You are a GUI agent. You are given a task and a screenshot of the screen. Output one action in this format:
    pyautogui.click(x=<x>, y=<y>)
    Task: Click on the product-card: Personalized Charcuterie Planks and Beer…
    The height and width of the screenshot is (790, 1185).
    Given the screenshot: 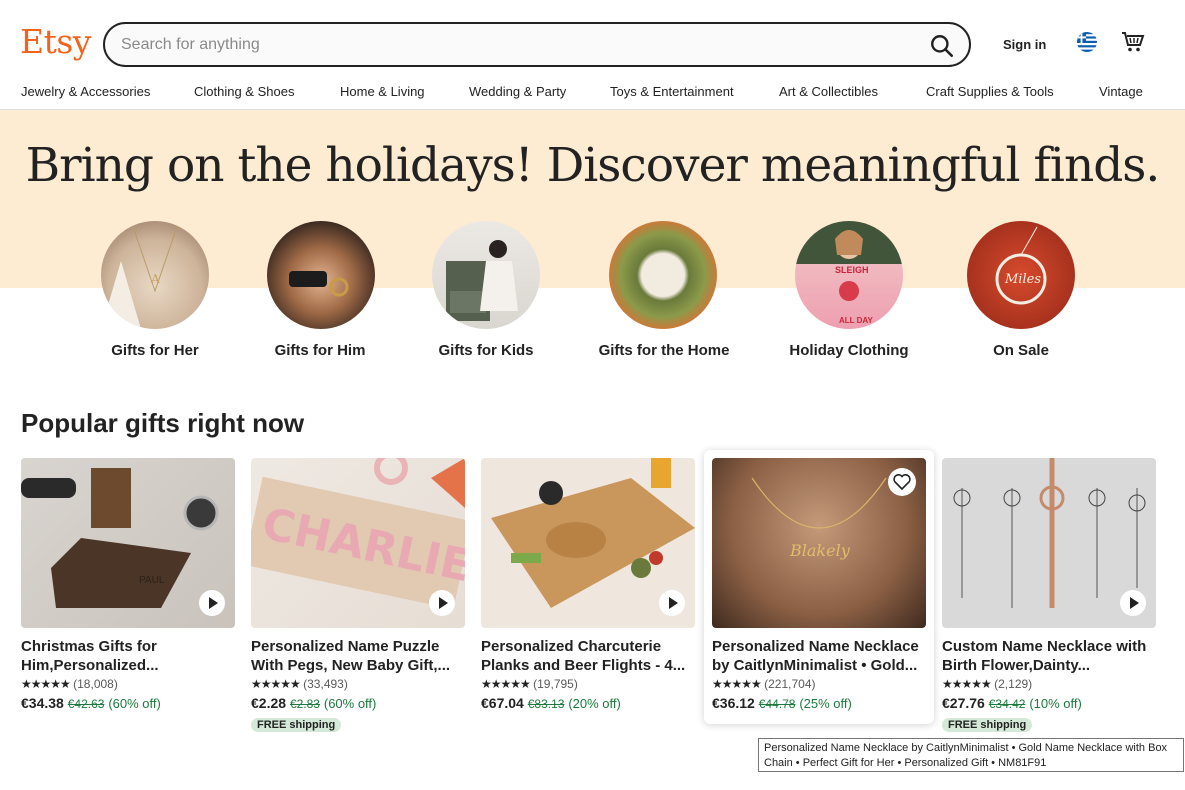 What is the action you would take?
    pyautogui.click(x=588, y=586)
    